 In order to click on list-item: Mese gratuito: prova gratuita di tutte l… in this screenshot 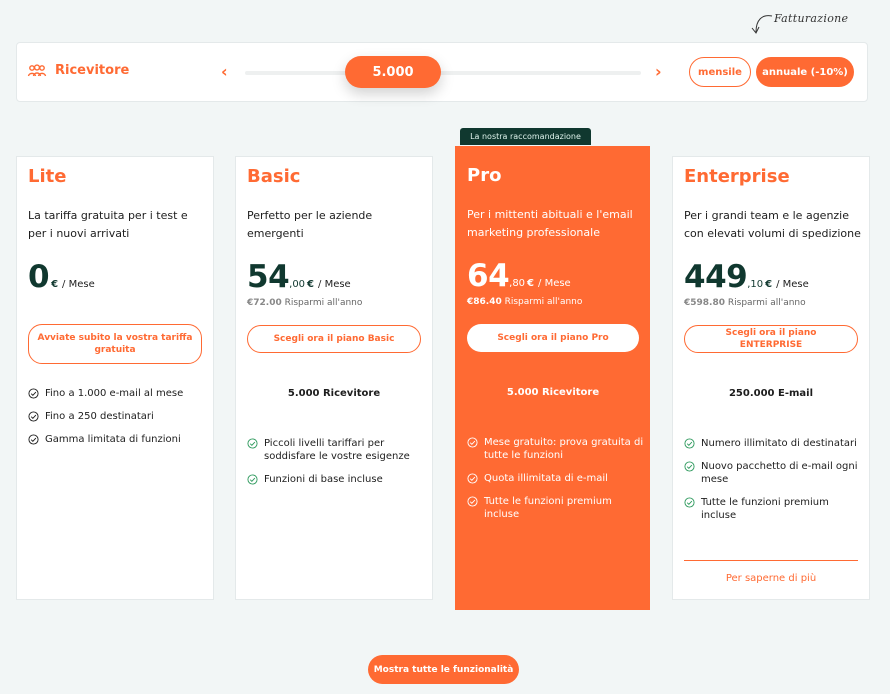, I will do `click(557, 449)`.